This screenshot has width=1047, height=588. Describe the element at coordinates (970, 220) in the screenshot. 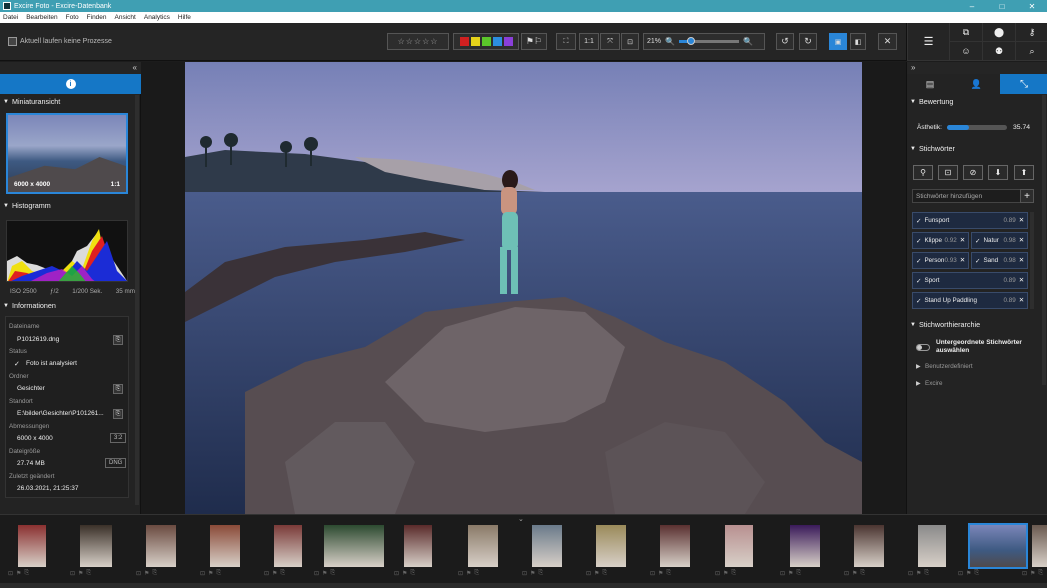

I see `keyword-chip-funsport: ✓ Funsport 0.89 ✕` at that location.